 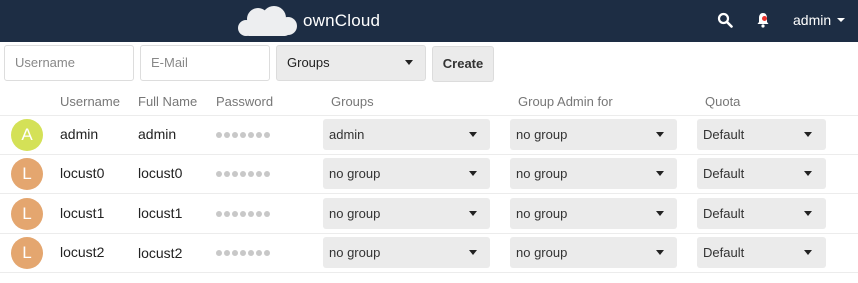 What do you see at coordinates (27, 135) in the screenshot?
I see `avatar: A` at bounding box center [27, 135].